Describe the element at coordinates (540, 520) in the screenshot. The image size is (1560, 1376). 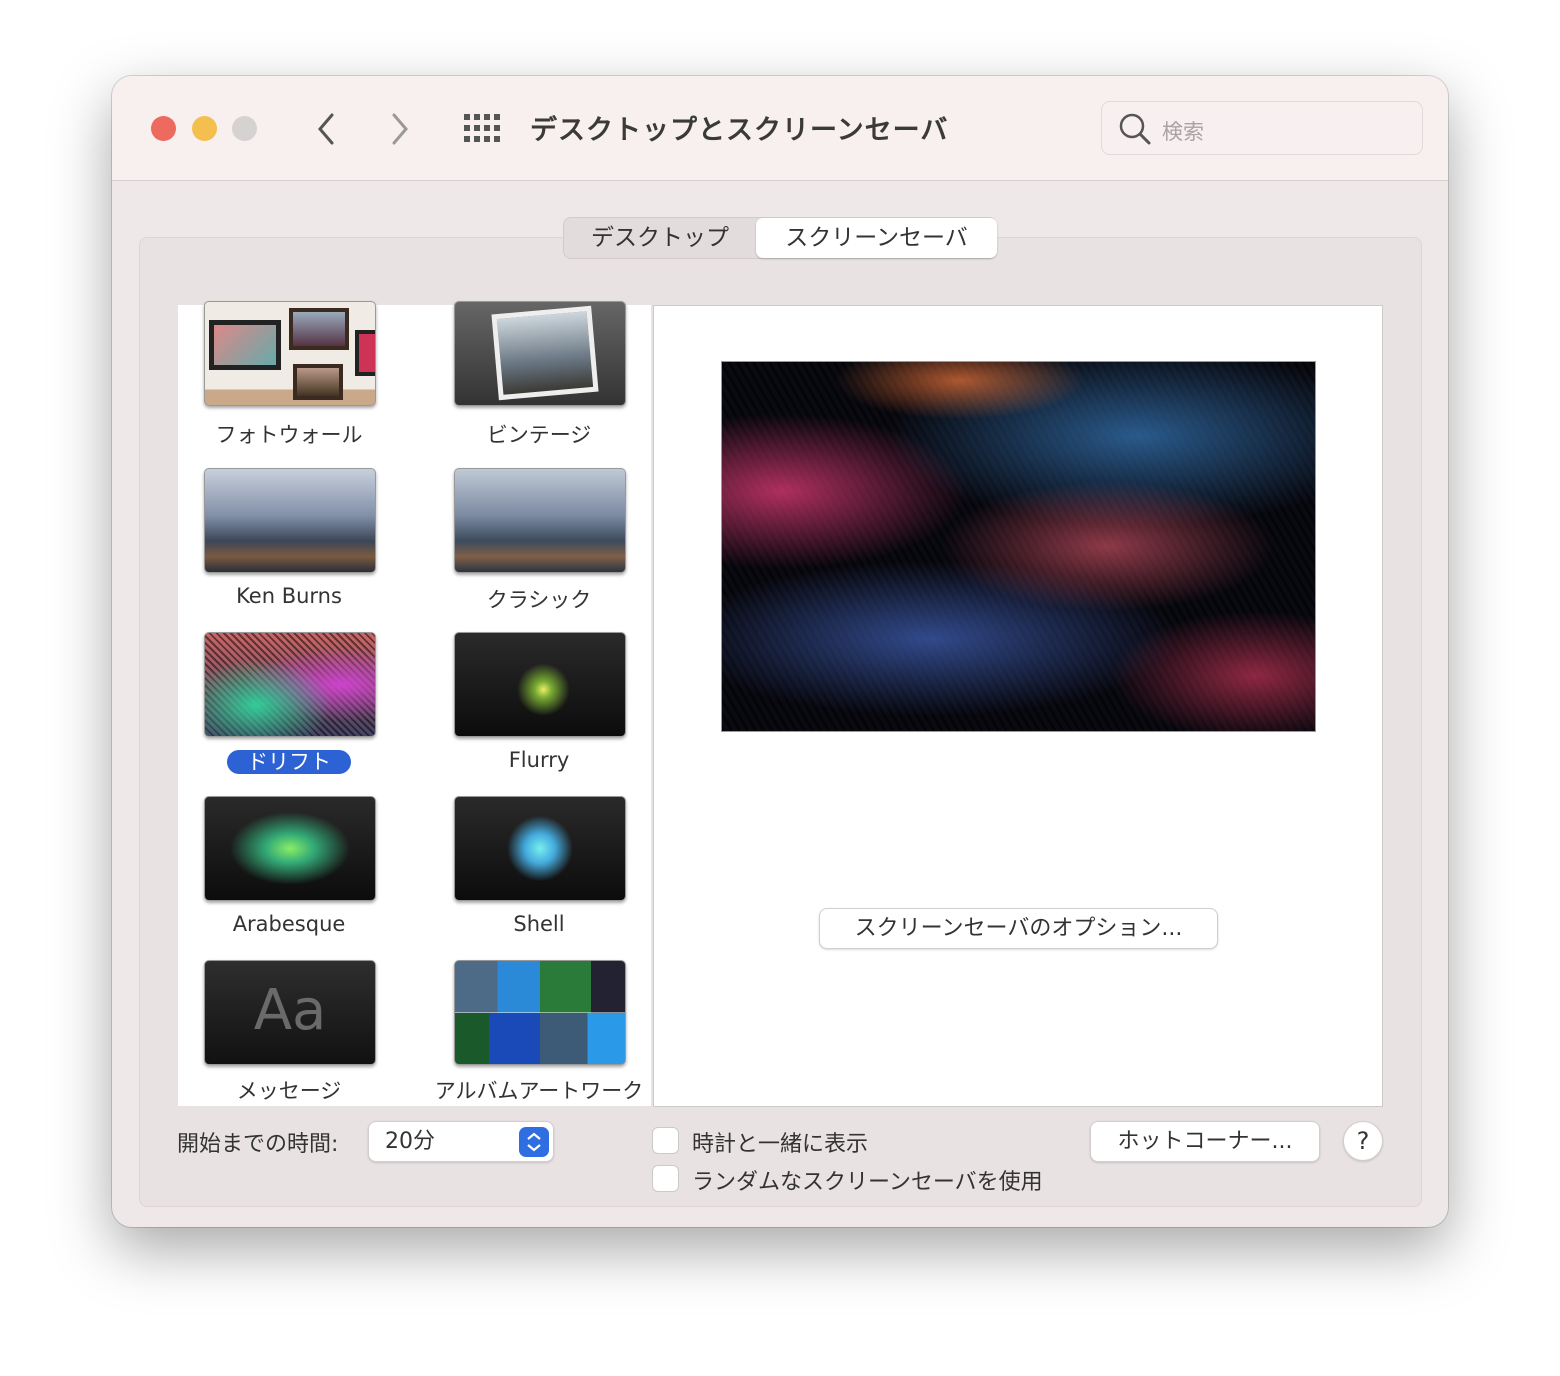
I see `thumb-classic` at that location.